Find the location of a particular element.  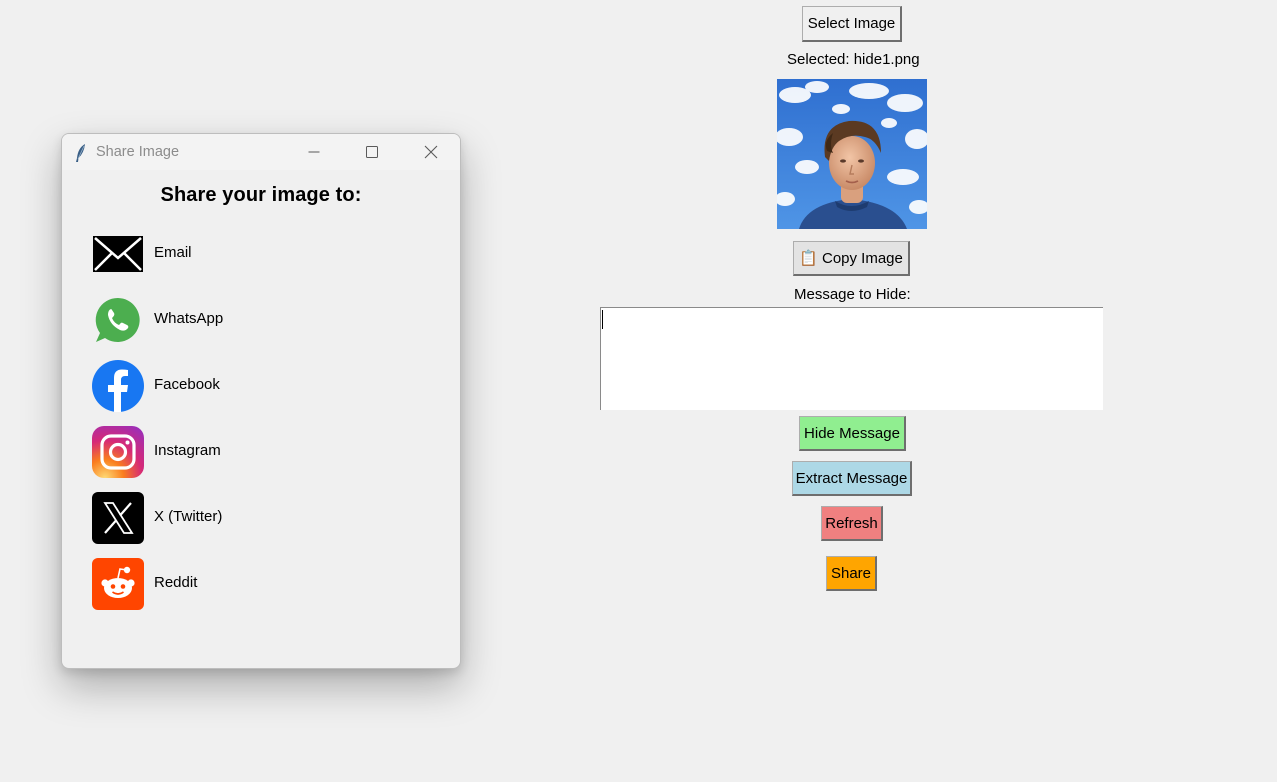

dialog-title: Share Image is located at coordinates (138, 152).